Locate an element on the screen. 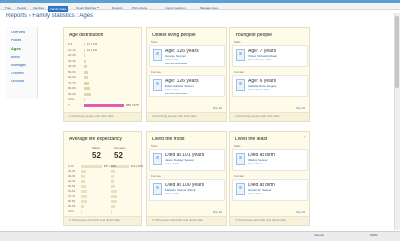  age-distribution-footer: 1,020 living people with birth date is located at coordinates (102, 116).